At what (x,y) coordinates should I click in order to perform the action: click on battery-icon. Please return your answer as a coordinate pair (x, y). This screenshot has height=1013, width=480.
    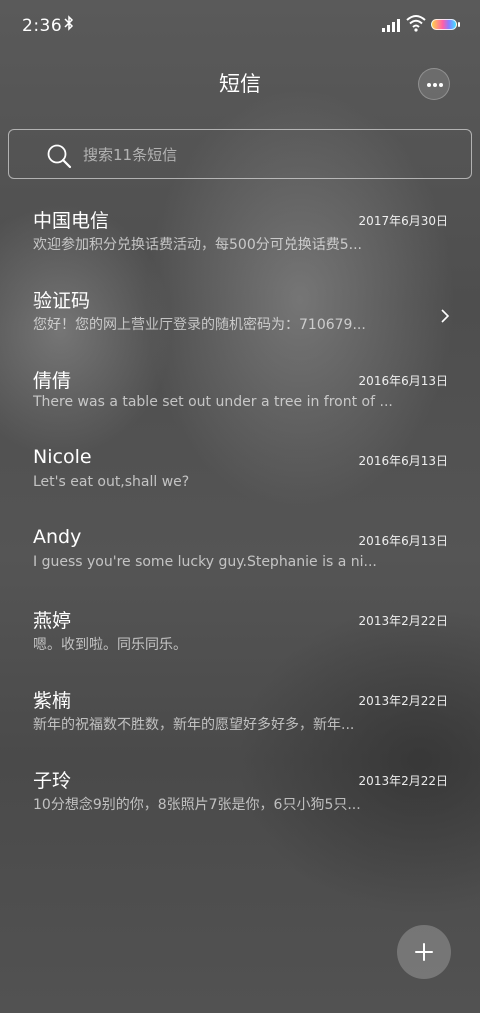
    Looking at the image, I should click on (444, 24).